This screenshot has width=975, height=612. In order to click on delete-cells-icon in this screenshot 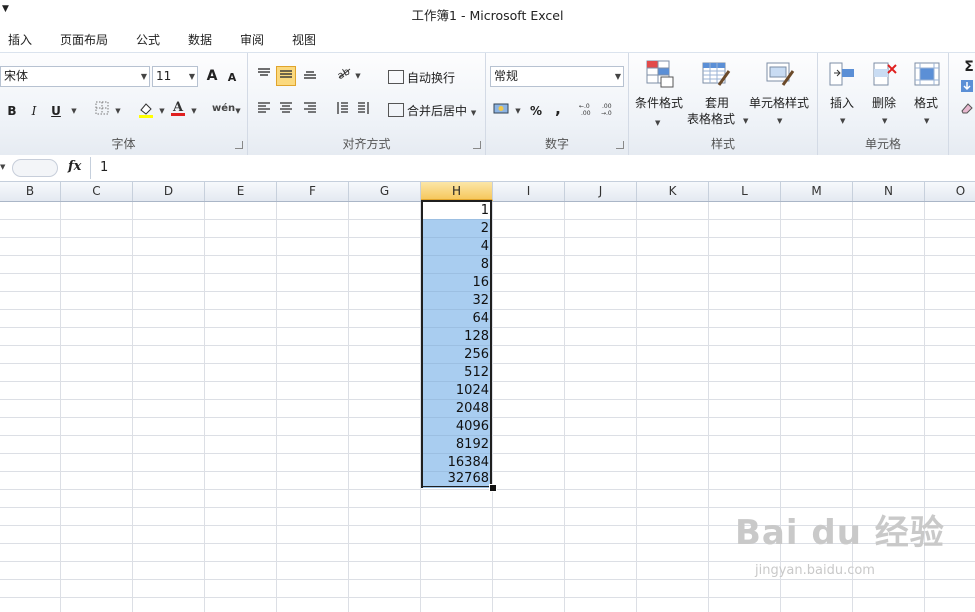, I will do `click(885, 74)`.